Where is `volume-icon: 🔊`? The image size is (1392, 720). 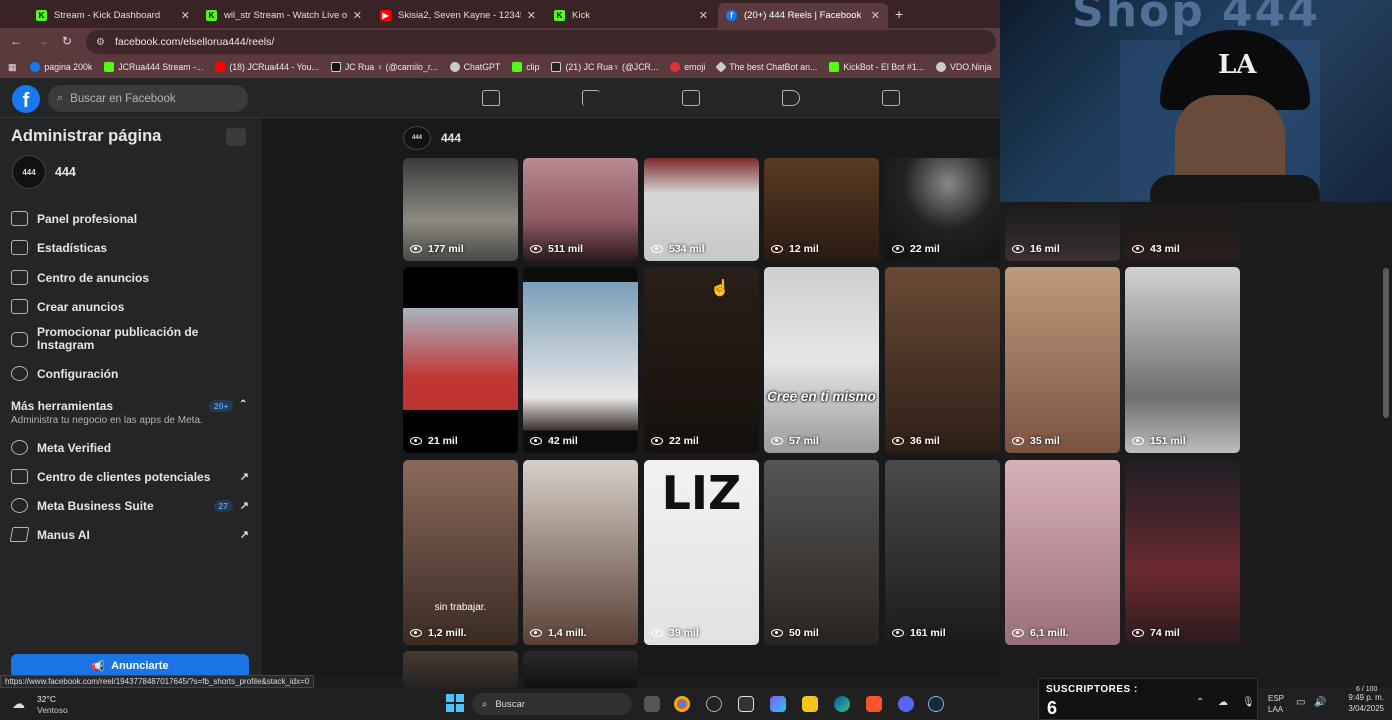
volume-icon: 🔊 is located at coordinates (1320, 702).